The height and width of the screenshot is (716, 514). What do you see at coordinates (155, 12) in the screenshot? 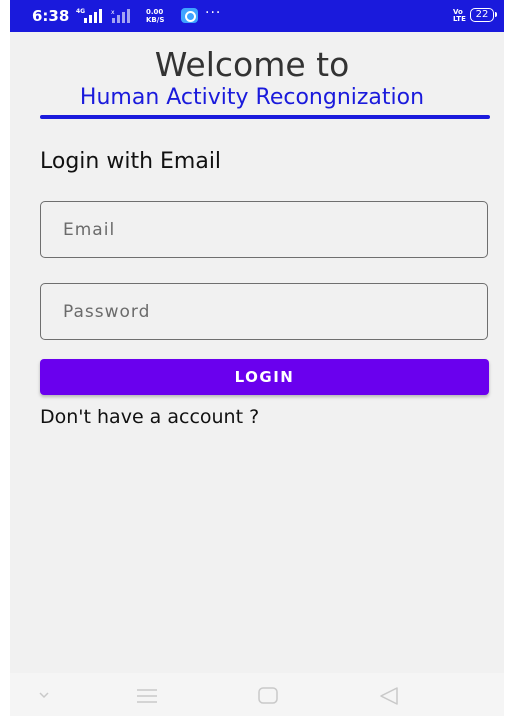
I see `data-speed-value: 0.00` at bounding box center [155, 12].